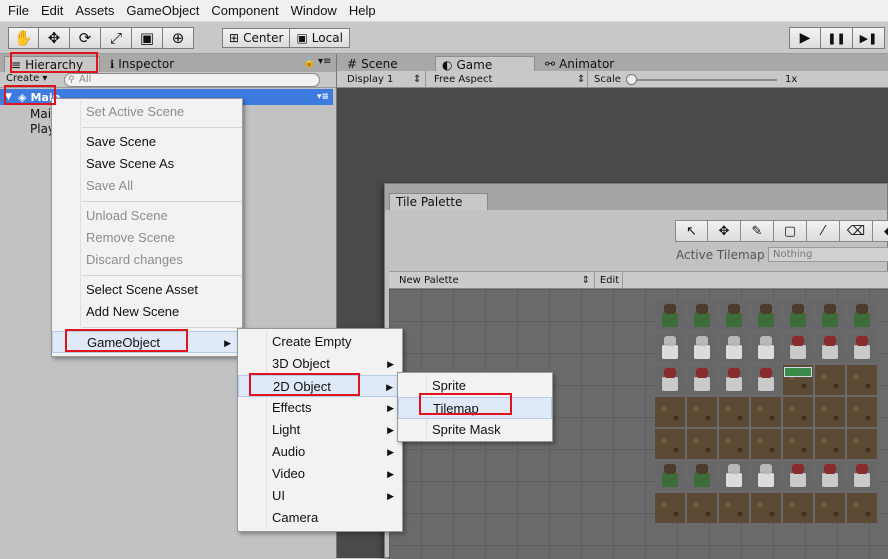  What do you see at coordinates (372, 64) in the screenshot?
I see `tab-scene: # Scene` at bounding box center [372, 64].